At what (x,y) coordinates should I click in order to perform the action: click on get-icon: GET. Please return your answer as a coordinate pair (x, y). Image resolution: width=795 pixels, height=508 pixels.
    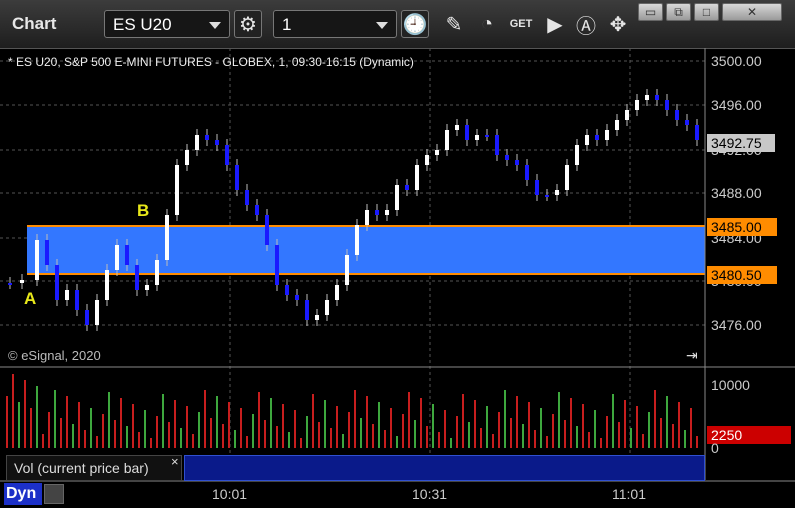
    Looking at the image, I should click on (521, 24).